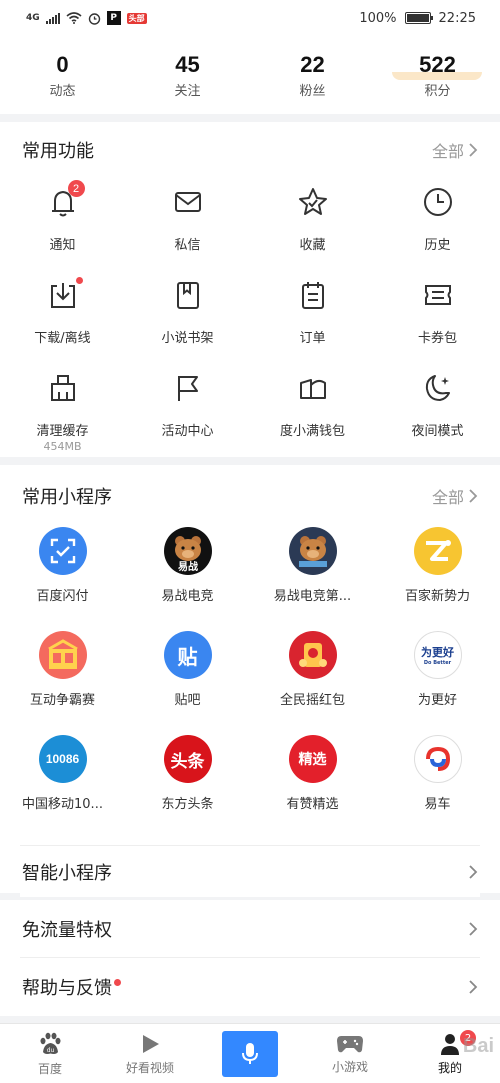 The width and height of the screenshot is (500, 1083). I want to click on function-item: 小说书架, so click(187, 317).